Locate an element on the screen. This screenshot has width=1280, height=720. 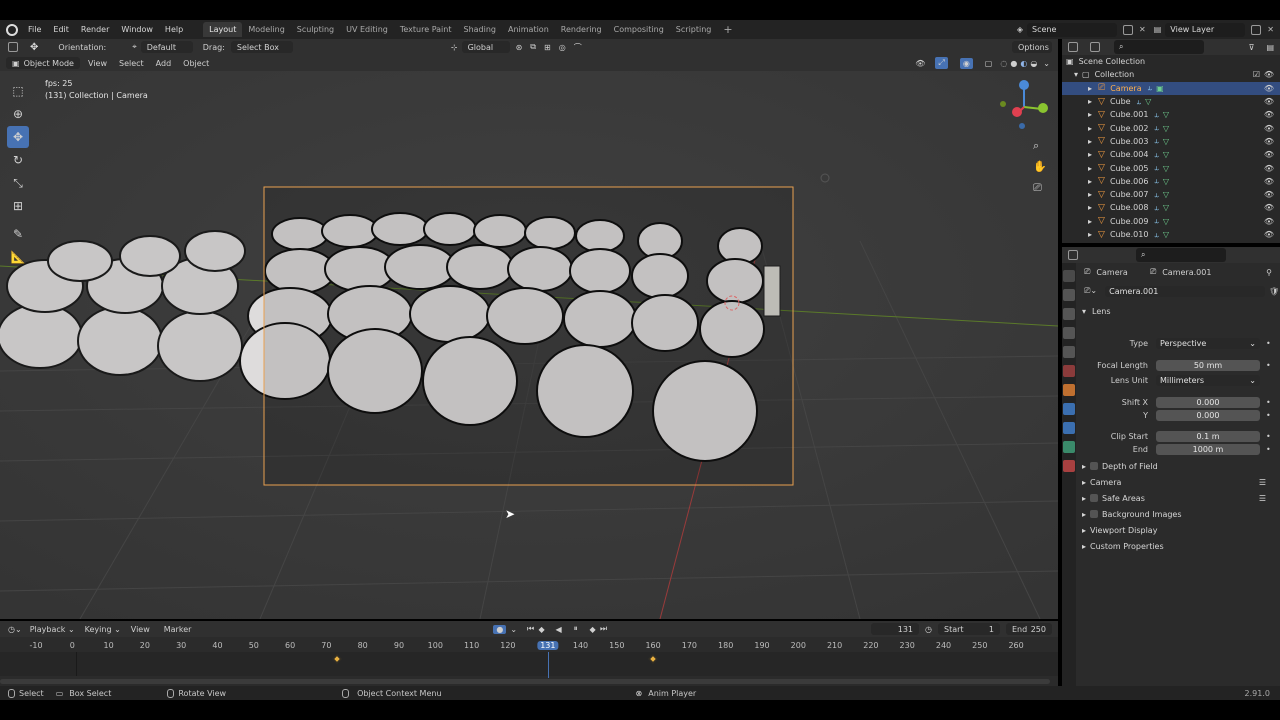
pivot-icon: ⊛ is located at coordinates (519, 47).